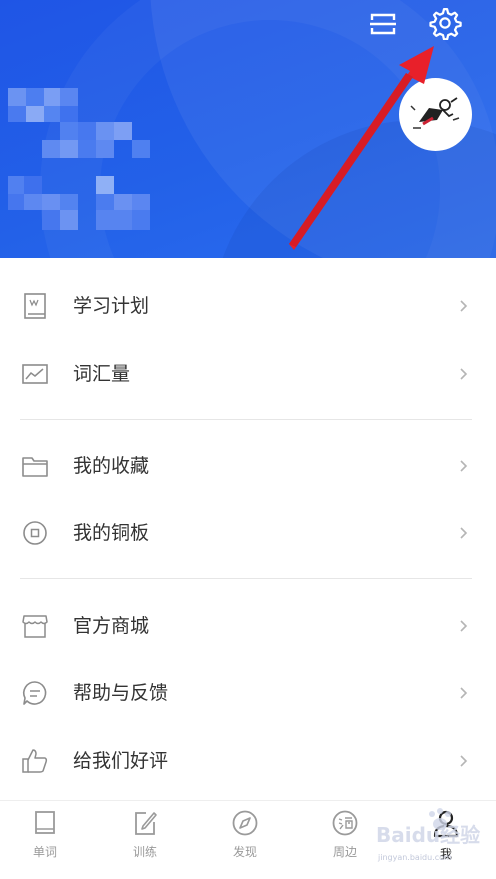 This screenshot has height=879, width=496. What do you see at coordinates (244, 852) in the screenshot?
I see `tab-label: 发现` at bounding box center [244, 852].